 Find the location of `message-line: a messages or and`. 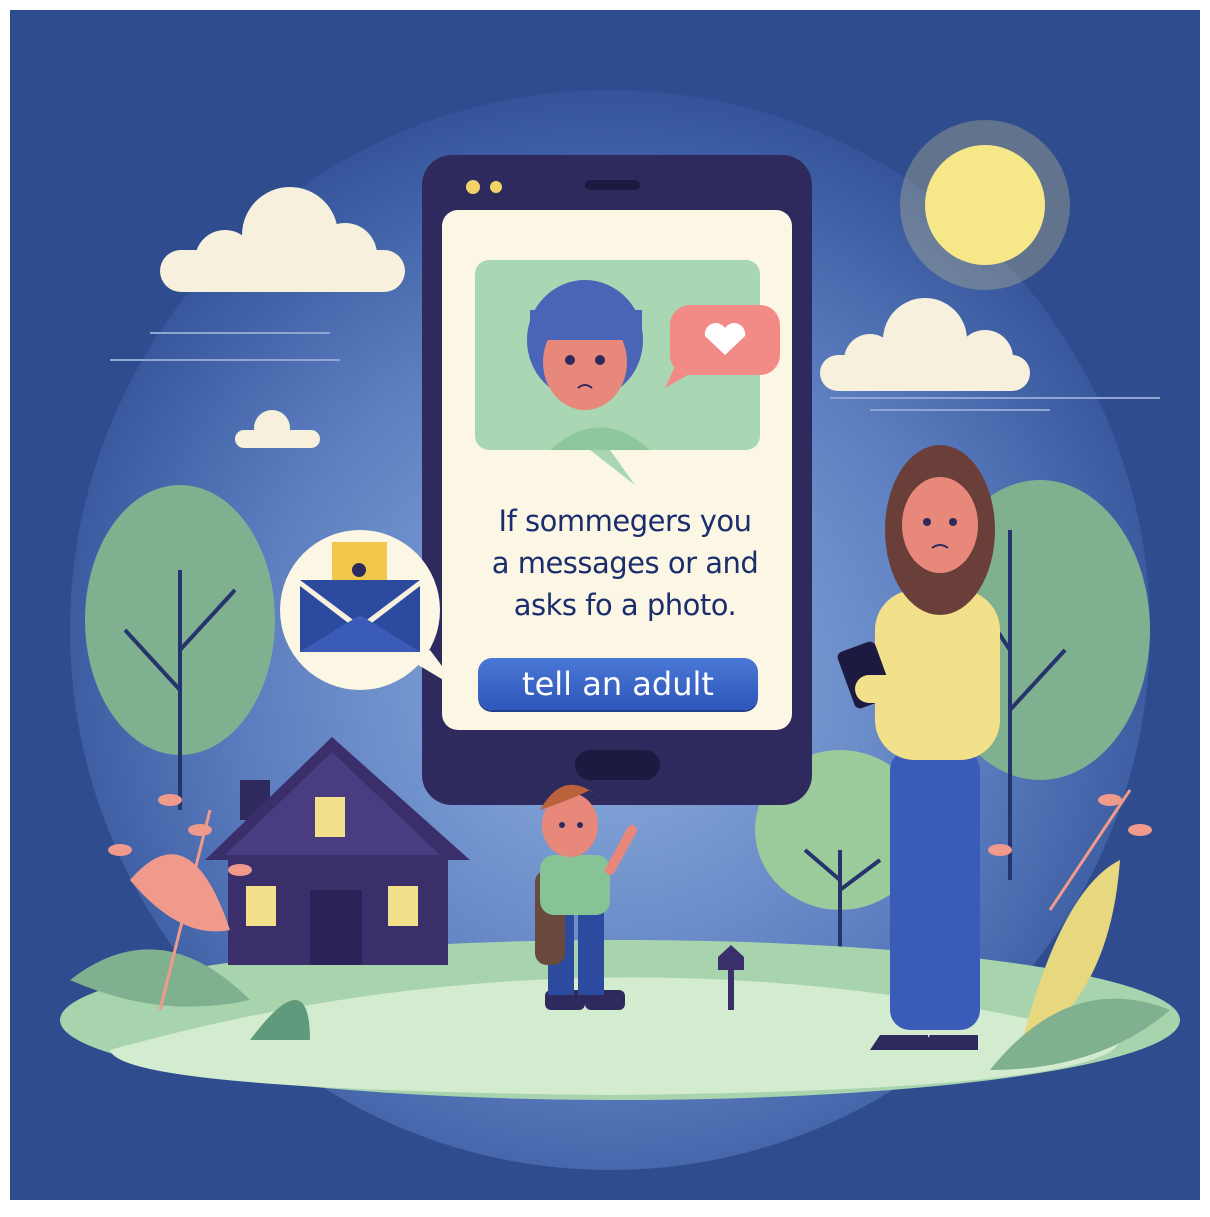

message-line: a messages or and is located at coordinates (625, 563).